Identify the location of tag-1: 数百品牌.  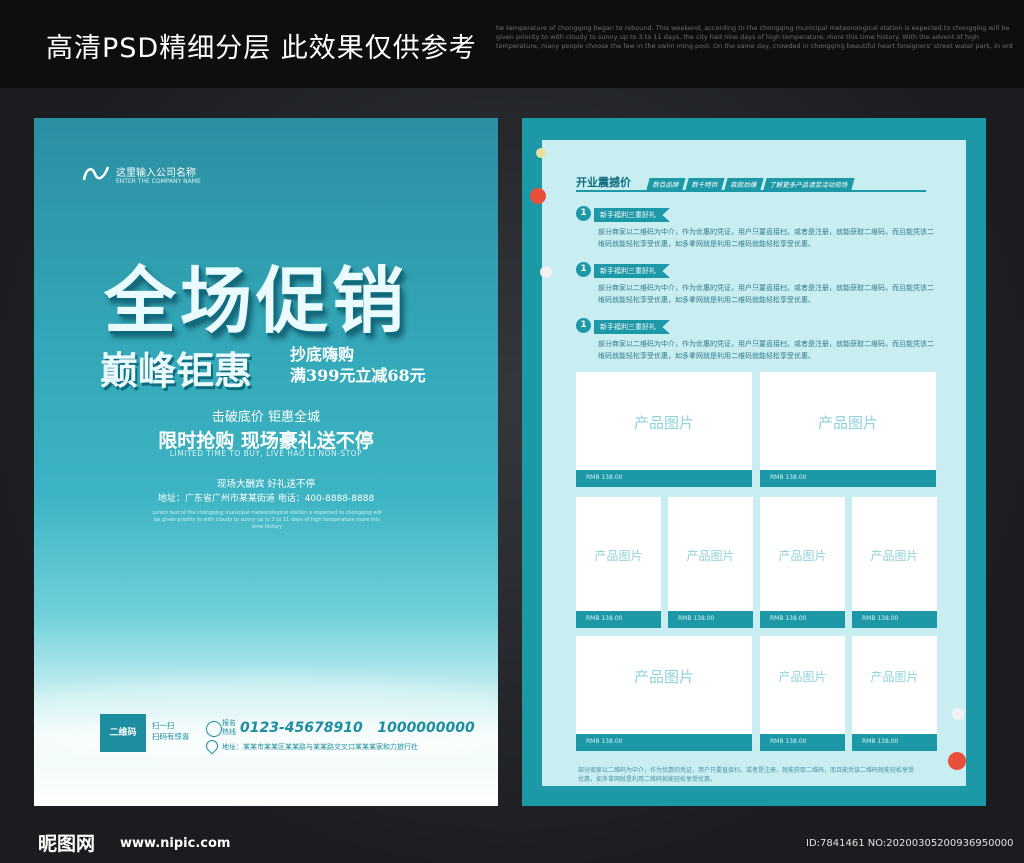
(666, 184).